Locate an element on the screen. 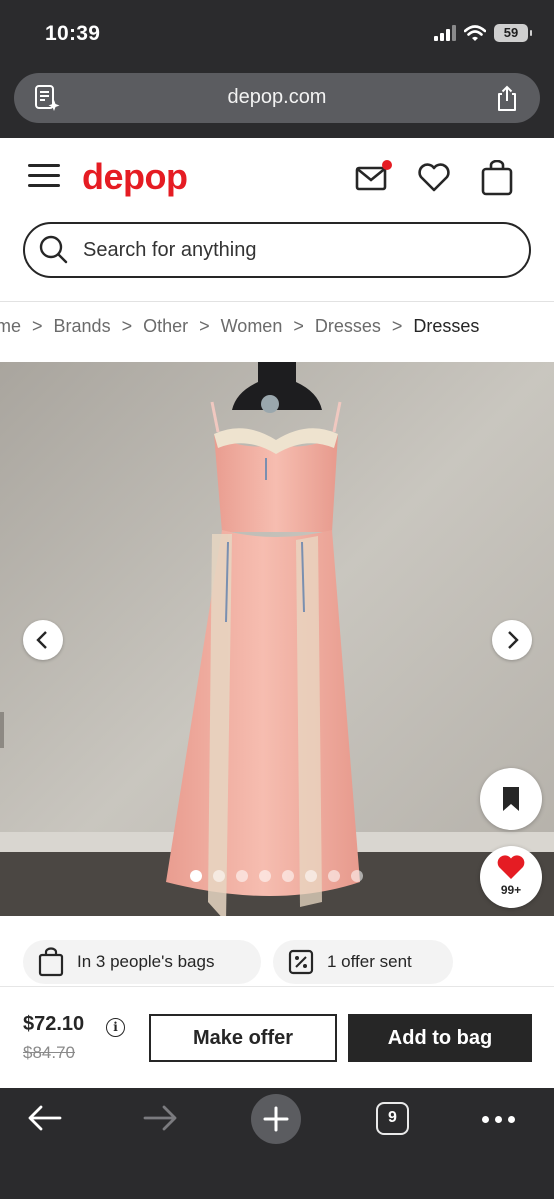 Image resolution: width=554 pixels, height=1199 pixels. bookmark-icon is located at coordinates (511, 799).